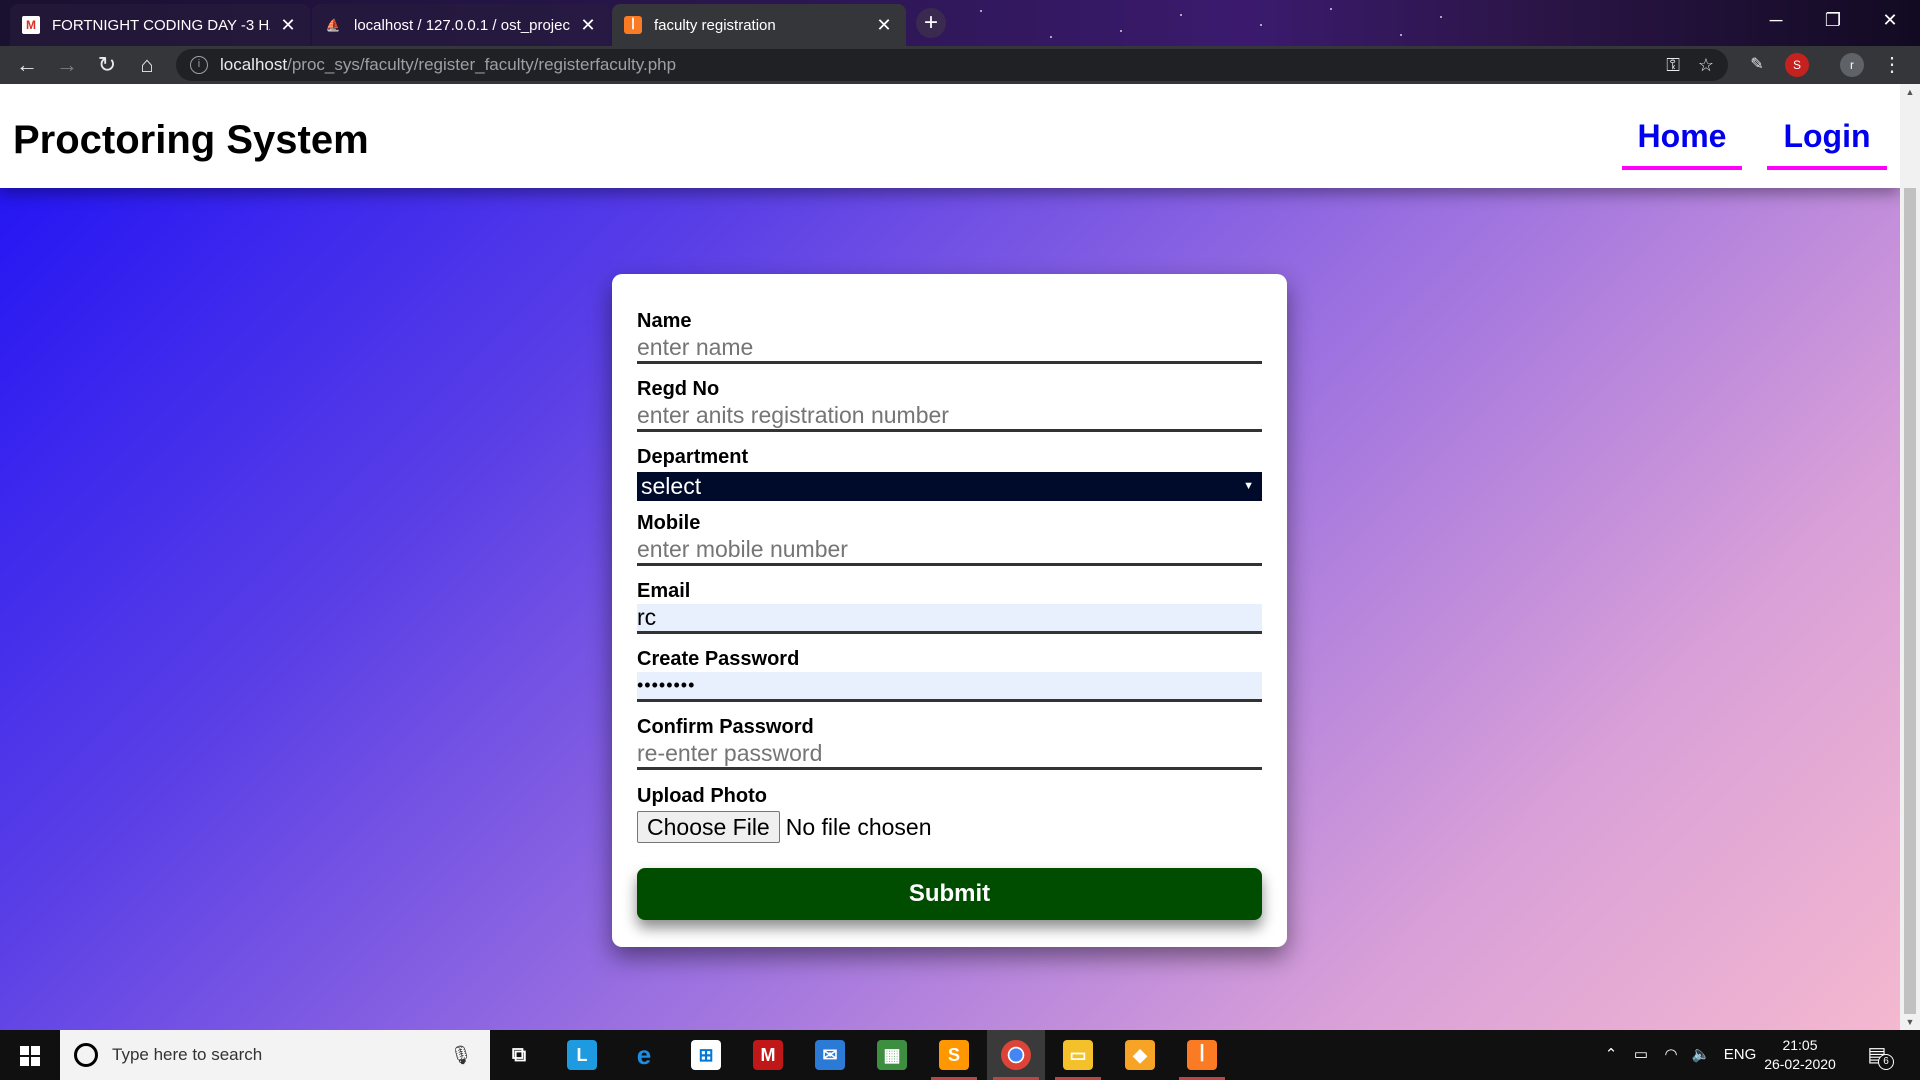 The image size is (1920, 1080). I want to click on show-hidden-icons-icon: ⌃, so click(1611, 1055).